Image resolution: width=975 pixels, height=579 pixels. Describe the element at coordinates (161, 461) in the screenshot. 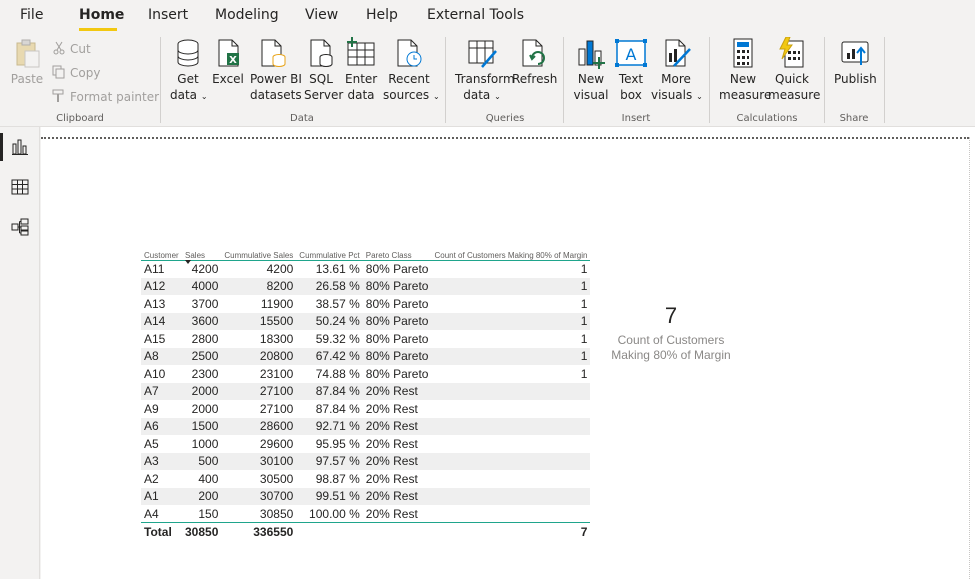

I see `table-cell: A3` at that location.